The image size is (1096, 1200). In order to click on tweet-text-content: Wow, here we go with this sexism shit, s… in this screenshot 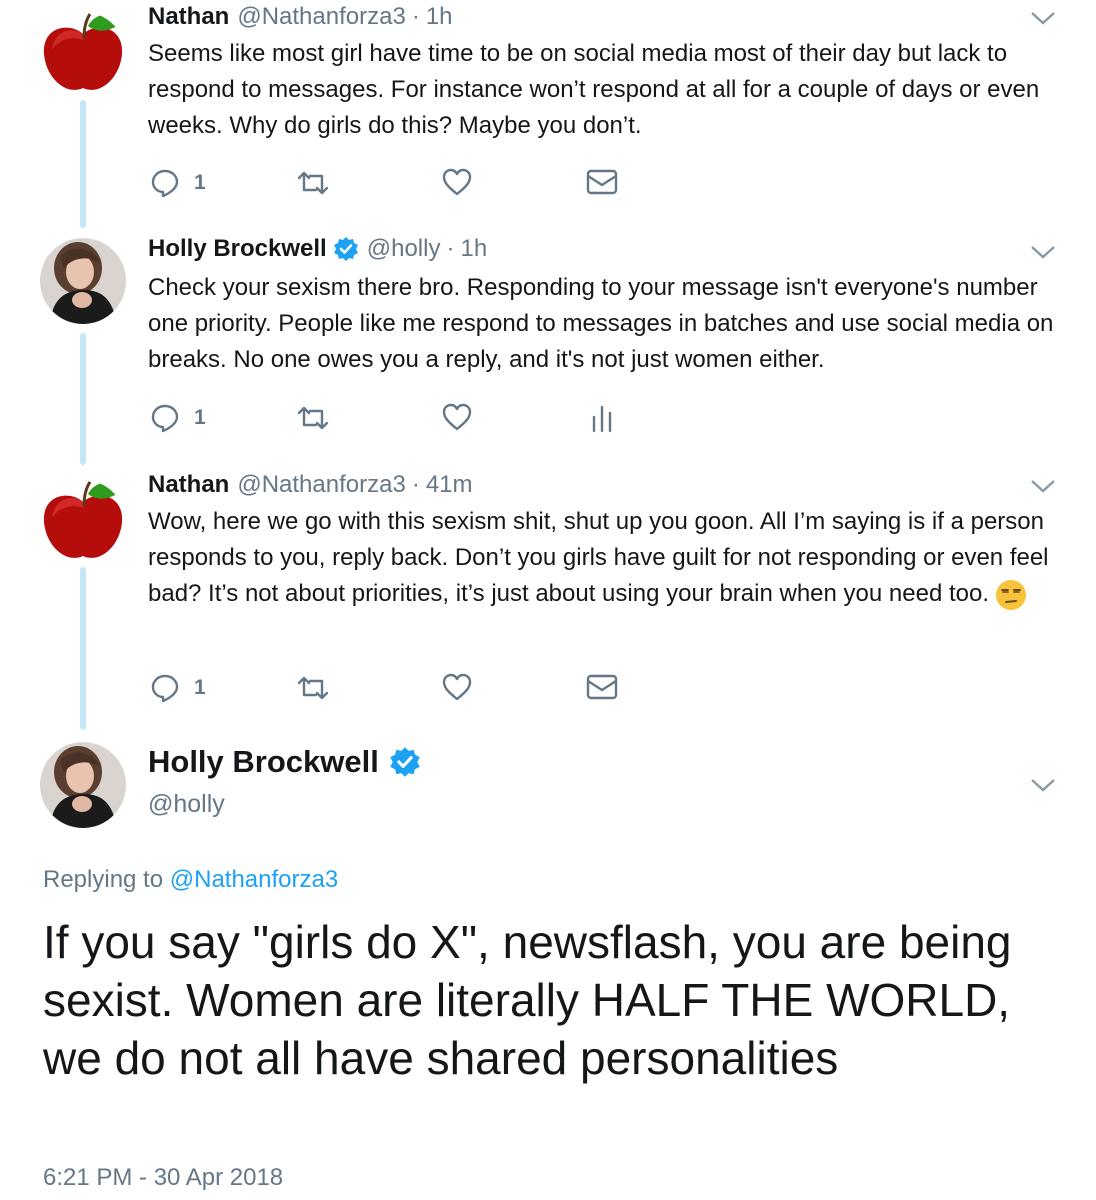, I will do `click(598, 557)`.